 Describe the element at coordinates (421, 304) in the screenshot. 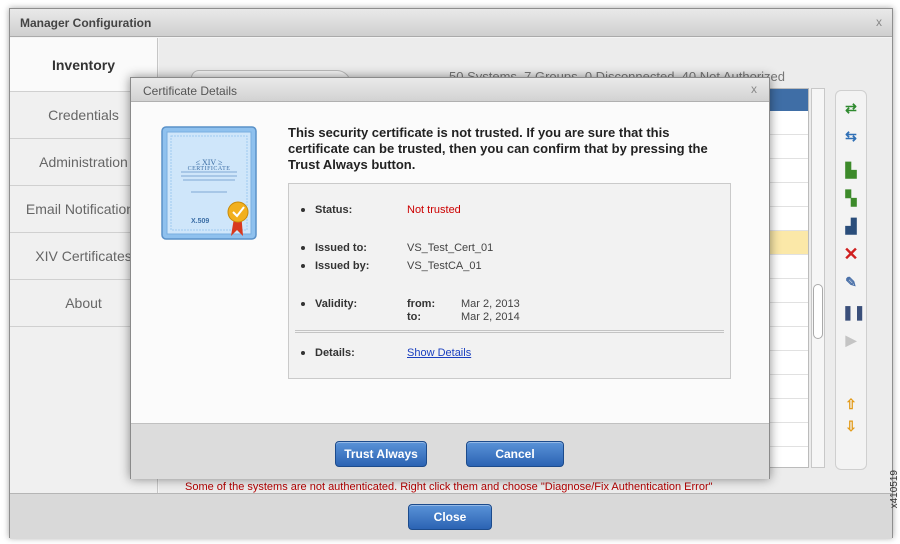

I see `validity-from-label: from:` at that location.